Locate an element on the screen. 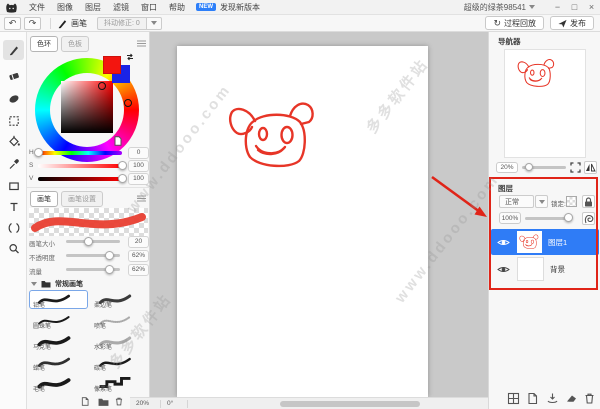 The image size is (600, 409). tool-text is located at coordinates (13, 207).